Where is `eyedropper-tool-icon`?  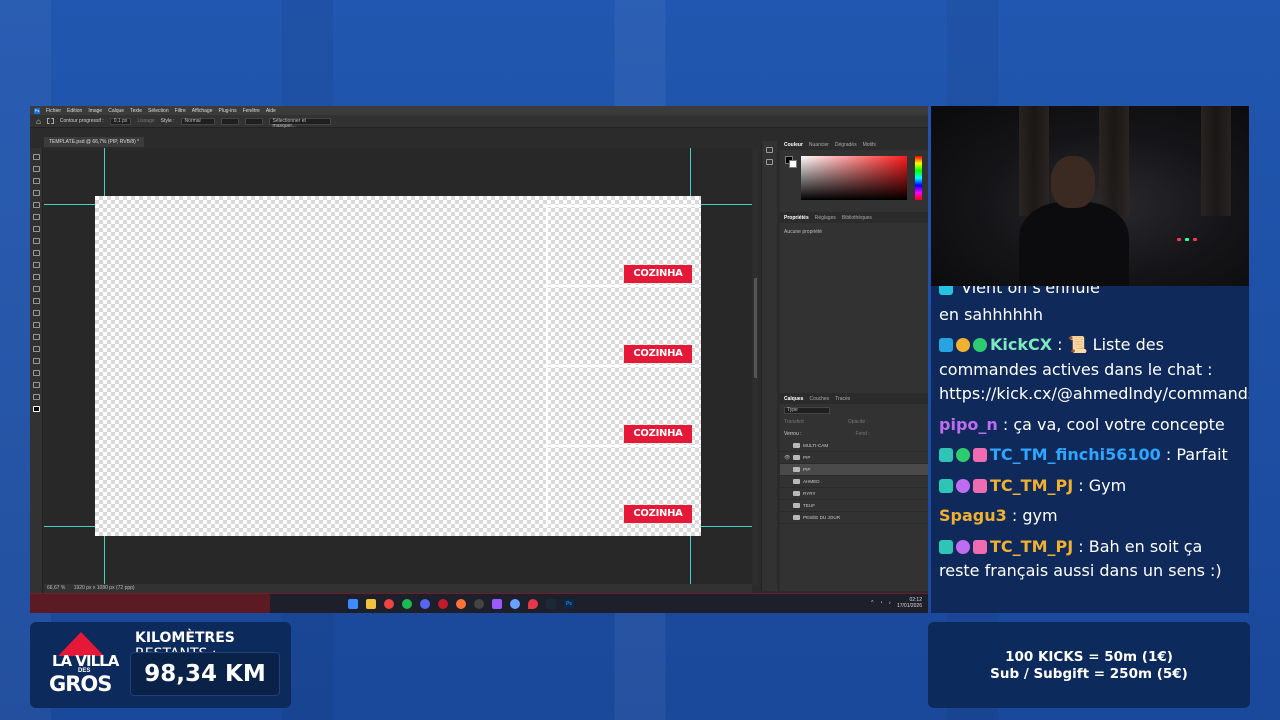 eyedropper-tool-icon is located at coordinates (36, 229).